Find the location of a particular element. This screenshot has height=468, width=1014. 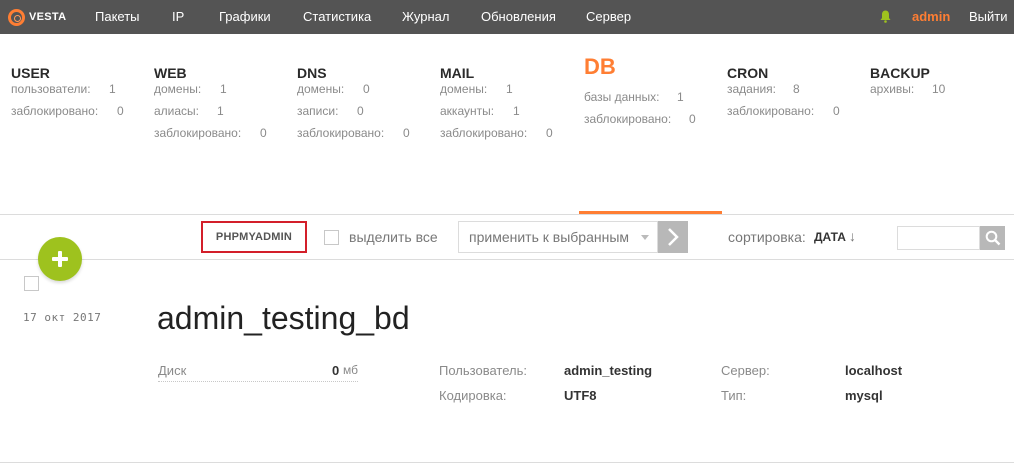

search-button is located at coordinates (992, 238).